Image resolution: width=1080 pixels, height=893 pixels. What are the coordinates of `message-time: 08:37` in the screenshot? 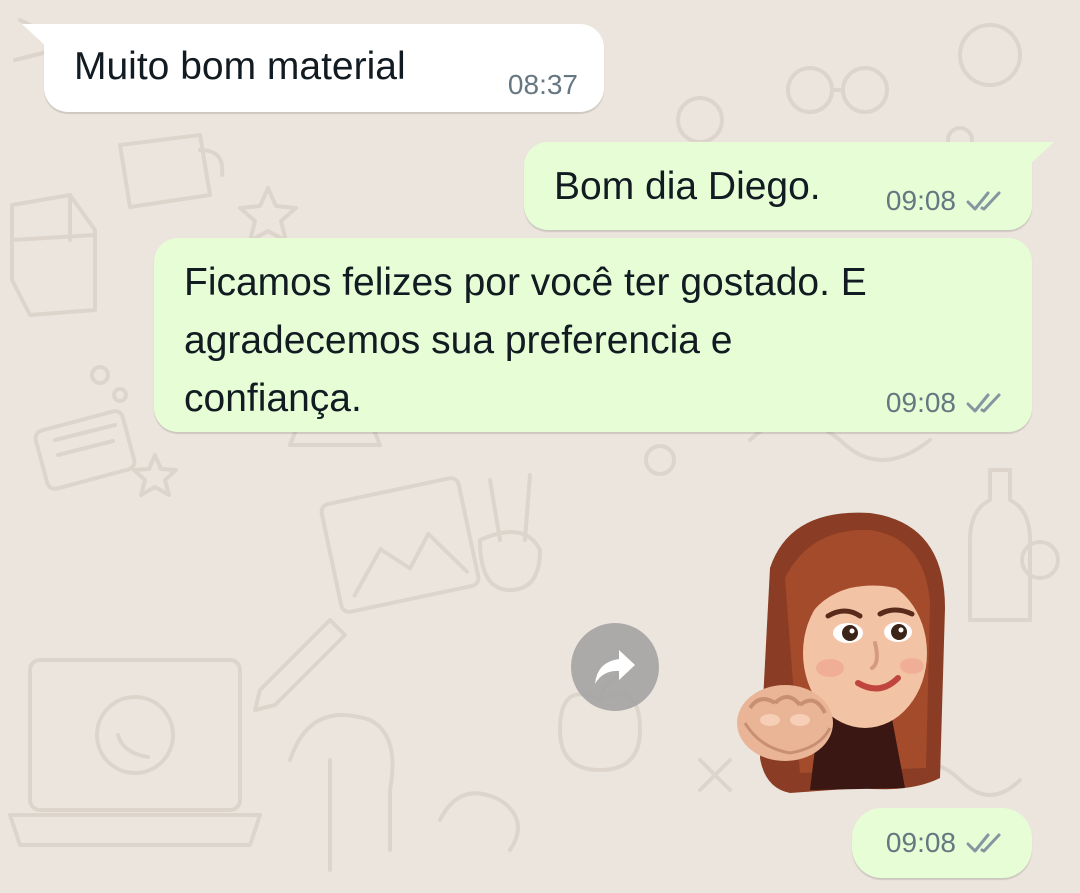 It's located at (542, 84).